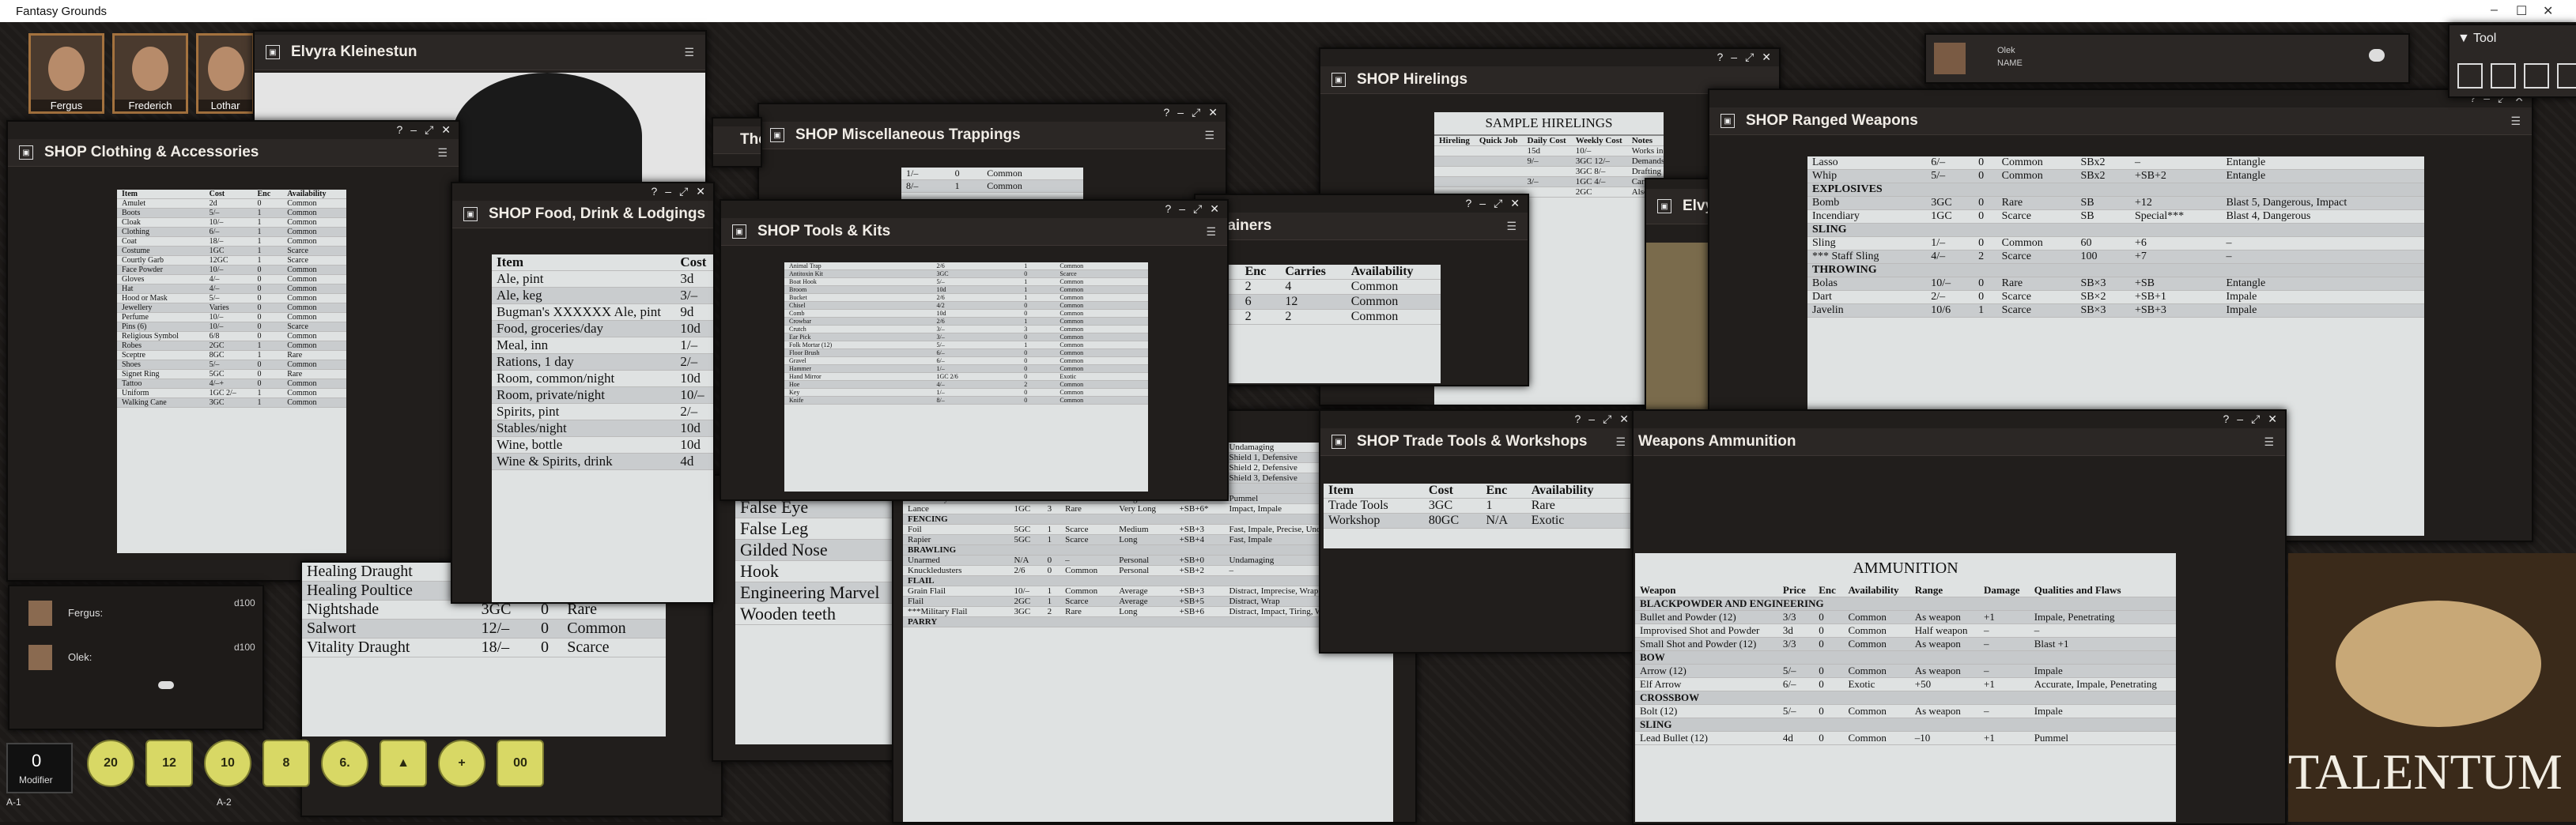 The height and width of the screenshot is (825, 2576). What do you see at coordinates (814, 571) in the screenshot?
I see `table-row: Hook` at bounding box center [814, 571].